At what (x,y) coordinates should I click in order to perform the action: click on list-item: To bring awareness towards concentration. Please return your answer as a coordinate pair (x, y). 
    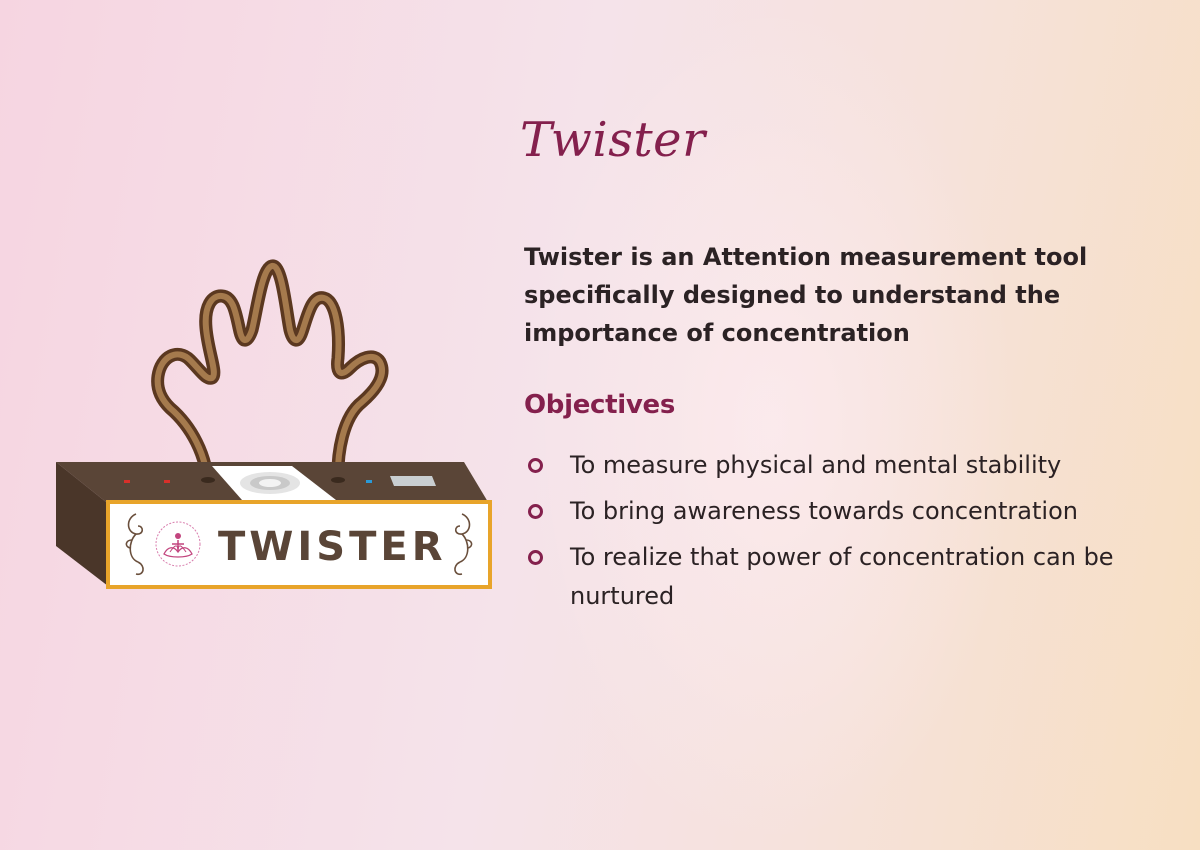
    Looking at the image, I should click on (844, 511).